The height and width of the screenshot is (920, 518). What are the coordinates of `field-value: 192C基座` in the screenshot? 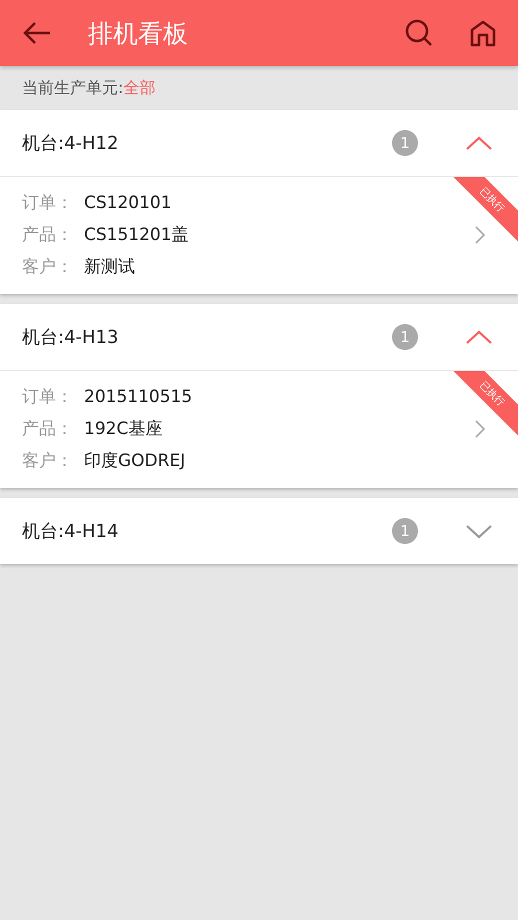 It's located at (123, 429).